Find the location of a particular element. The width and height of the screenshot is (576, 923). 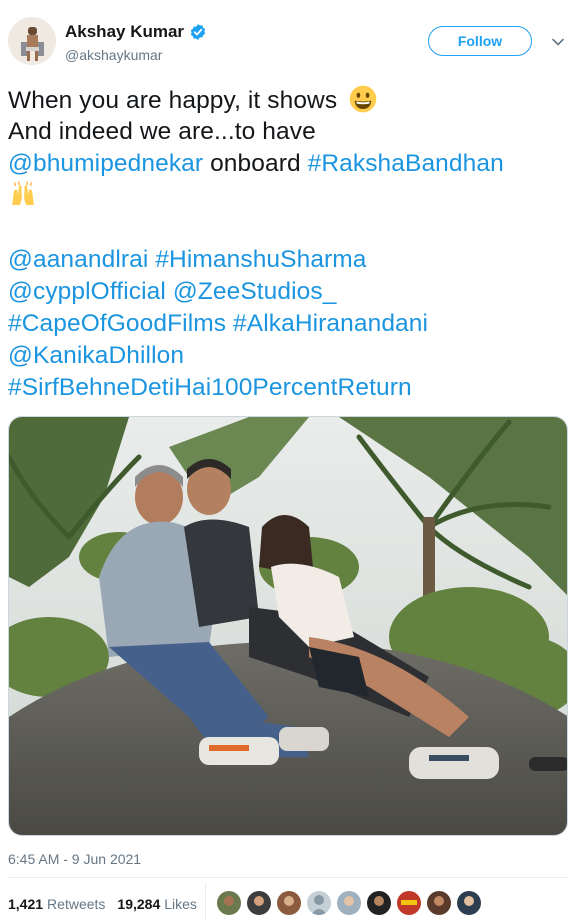

verified-badge-icon is located at coordinates (198, 32).